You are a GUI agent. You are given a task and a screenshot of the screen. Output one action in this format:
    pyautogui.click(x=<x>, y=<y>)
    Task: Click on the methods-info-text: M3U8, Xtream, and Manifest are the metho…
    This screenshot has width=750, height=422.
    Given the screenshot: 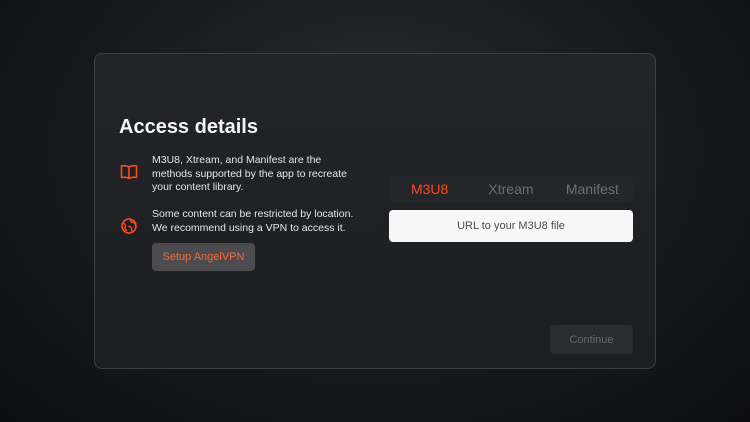 What is the action you would take?
    pyautogui.click(x=249, y=173)
    